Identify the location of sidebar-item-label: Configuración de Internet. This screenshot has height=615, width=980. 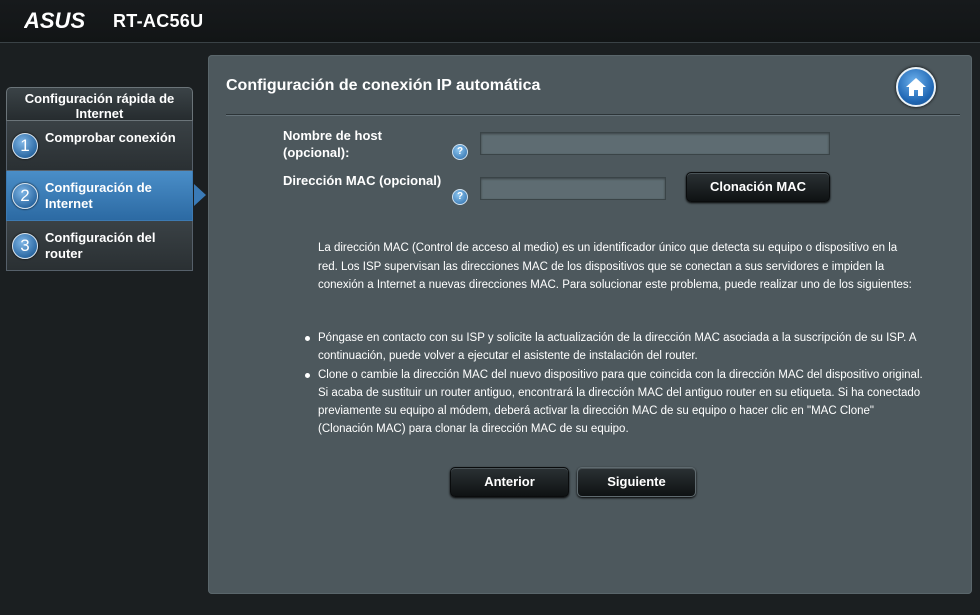
(98, 195).